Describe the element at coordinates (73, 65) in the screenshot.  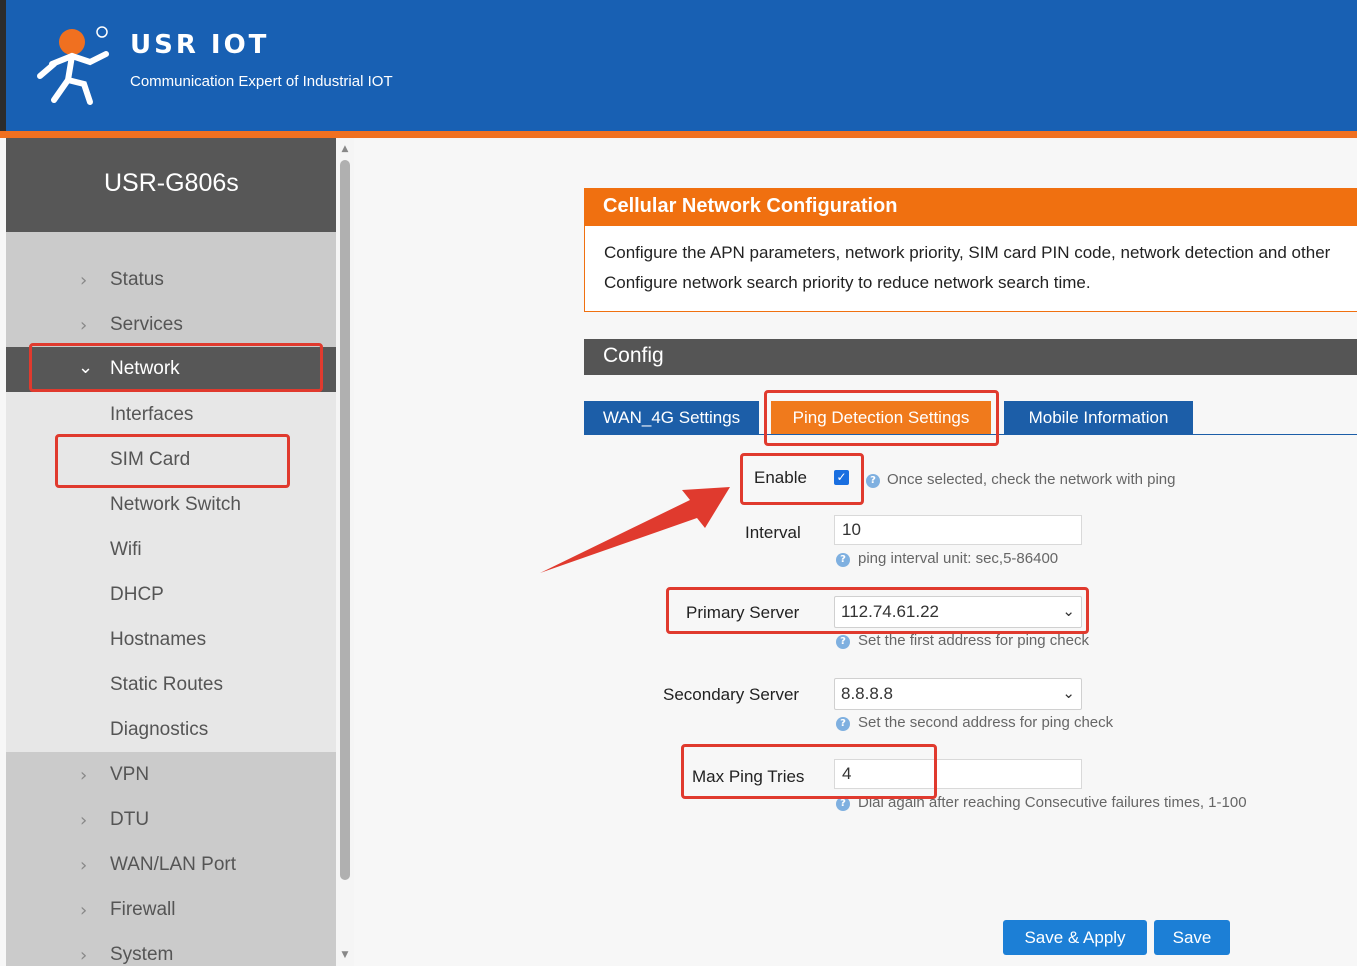
I see `usr-iot-logo-icon` at that location.